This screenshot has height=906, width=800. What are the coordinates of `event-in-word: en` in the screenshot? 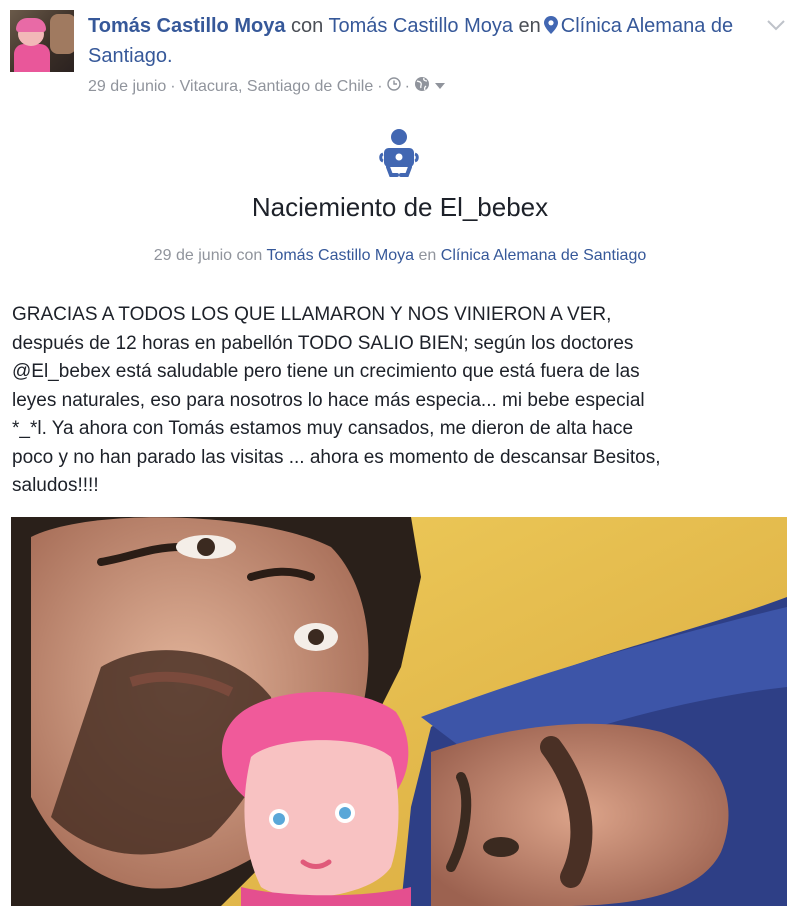 It's located at (427, 255).